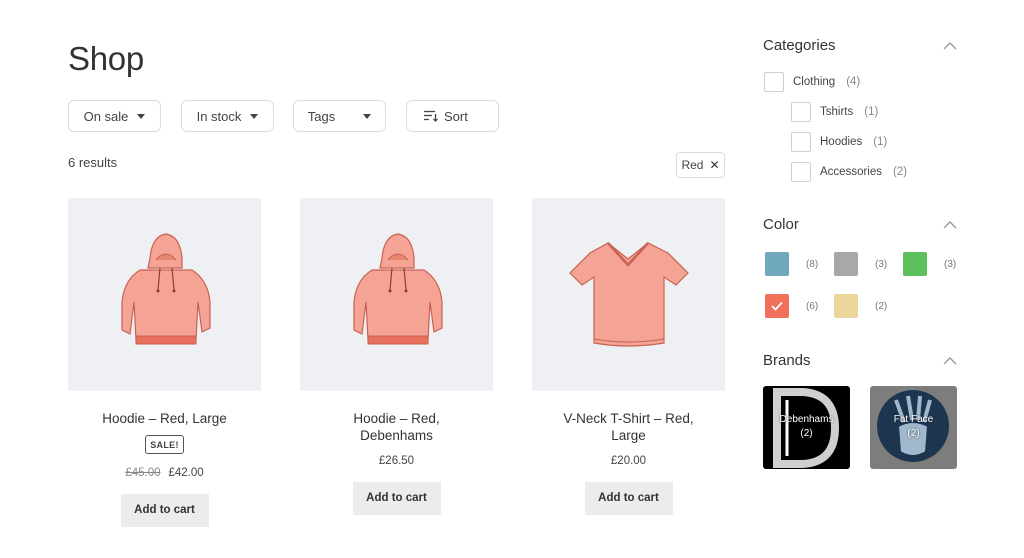  Describe the element at coordinates (219, 116) in the screenshot. I see `in-stock-filter-label: In stock` at that location.